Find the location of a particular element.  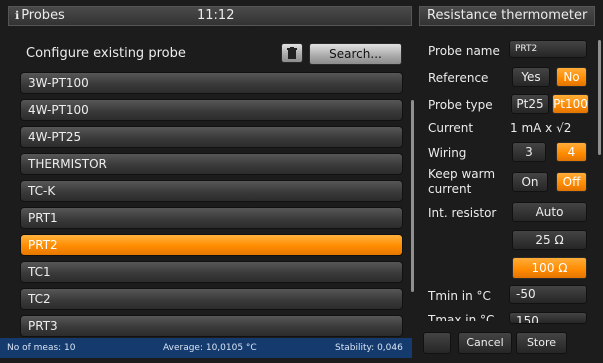

tmin-field: -50 is located at coordinates (548, 294).